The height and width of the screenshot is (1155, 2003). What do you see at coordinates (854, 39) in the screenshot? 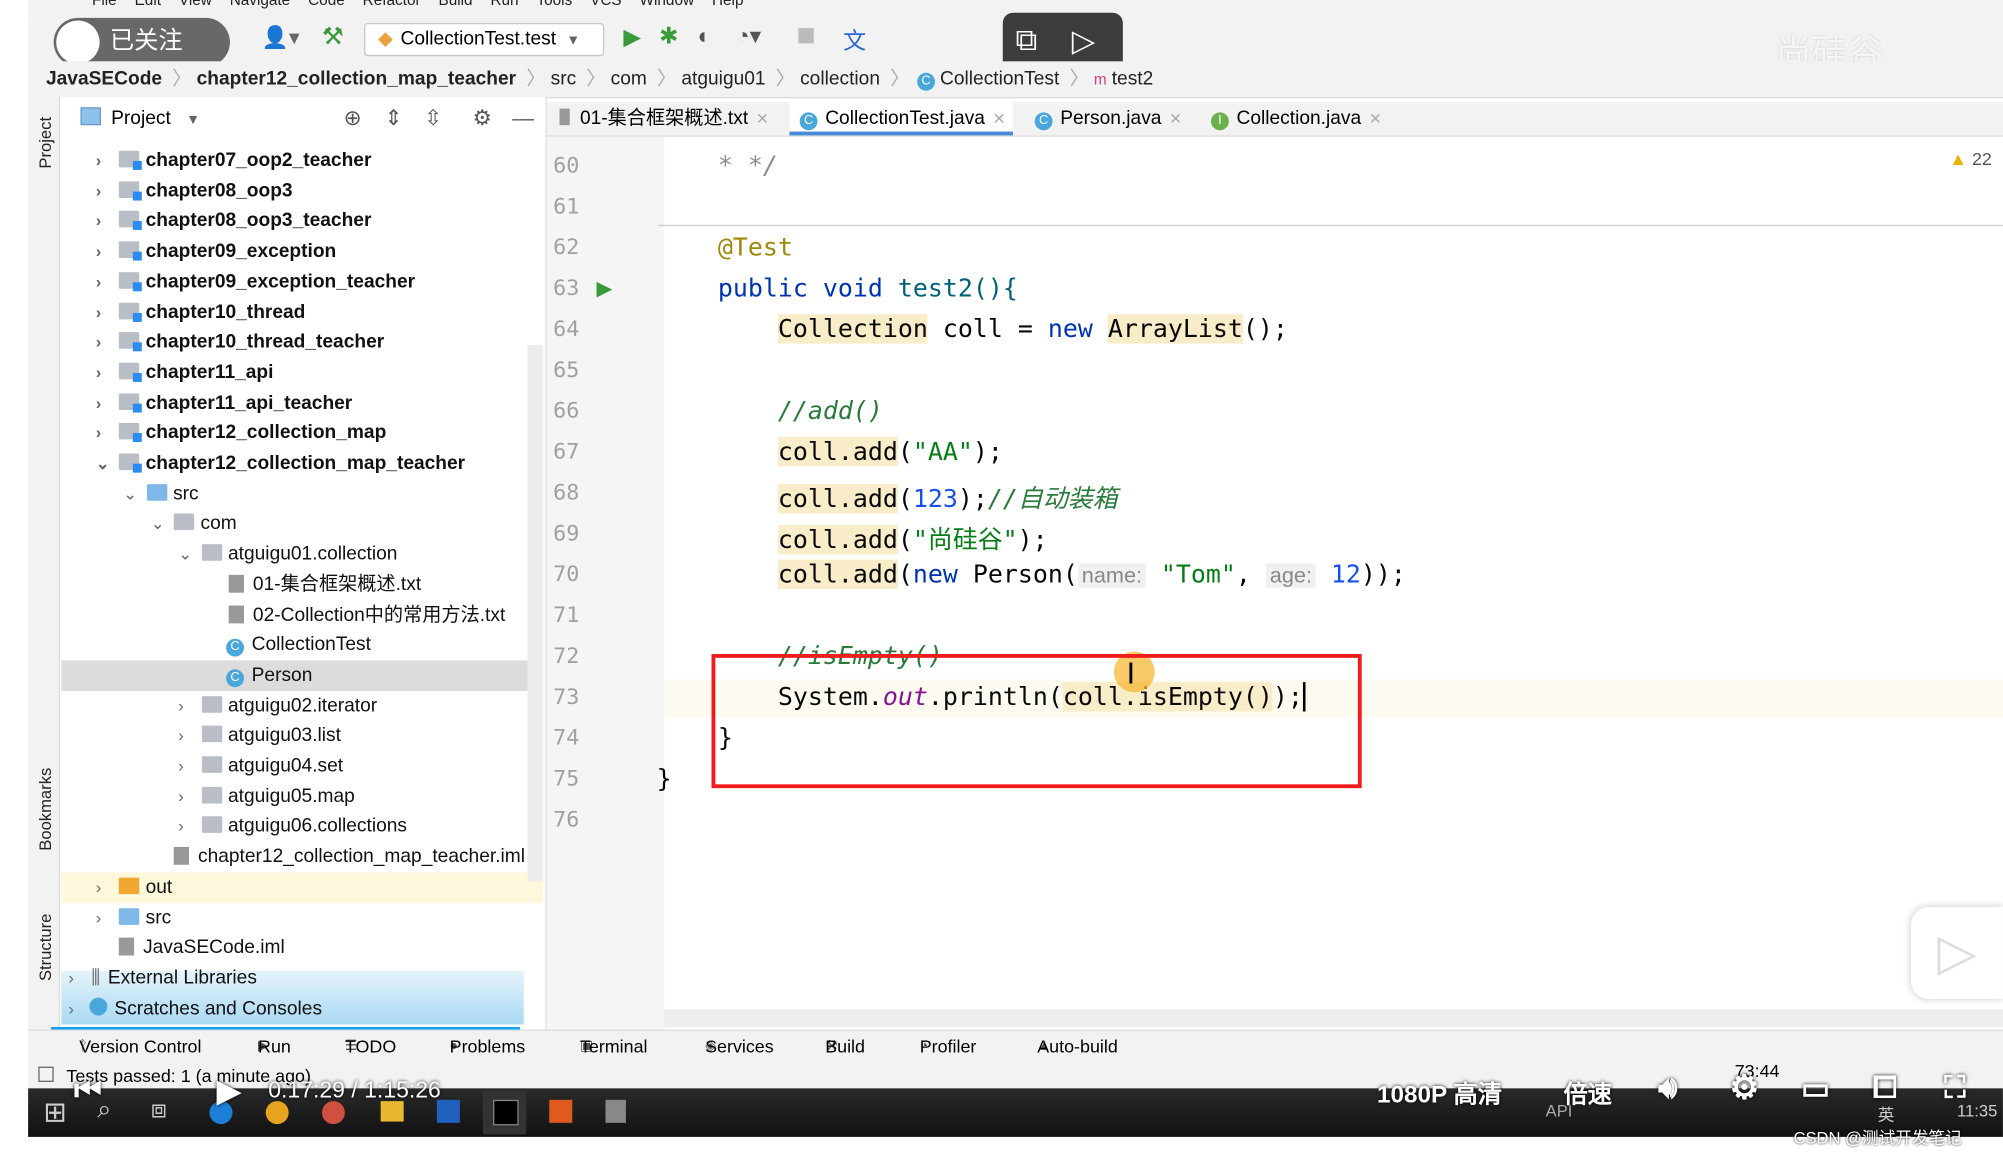
I see `translate-icon: 文` at bounding box center [854, 39].